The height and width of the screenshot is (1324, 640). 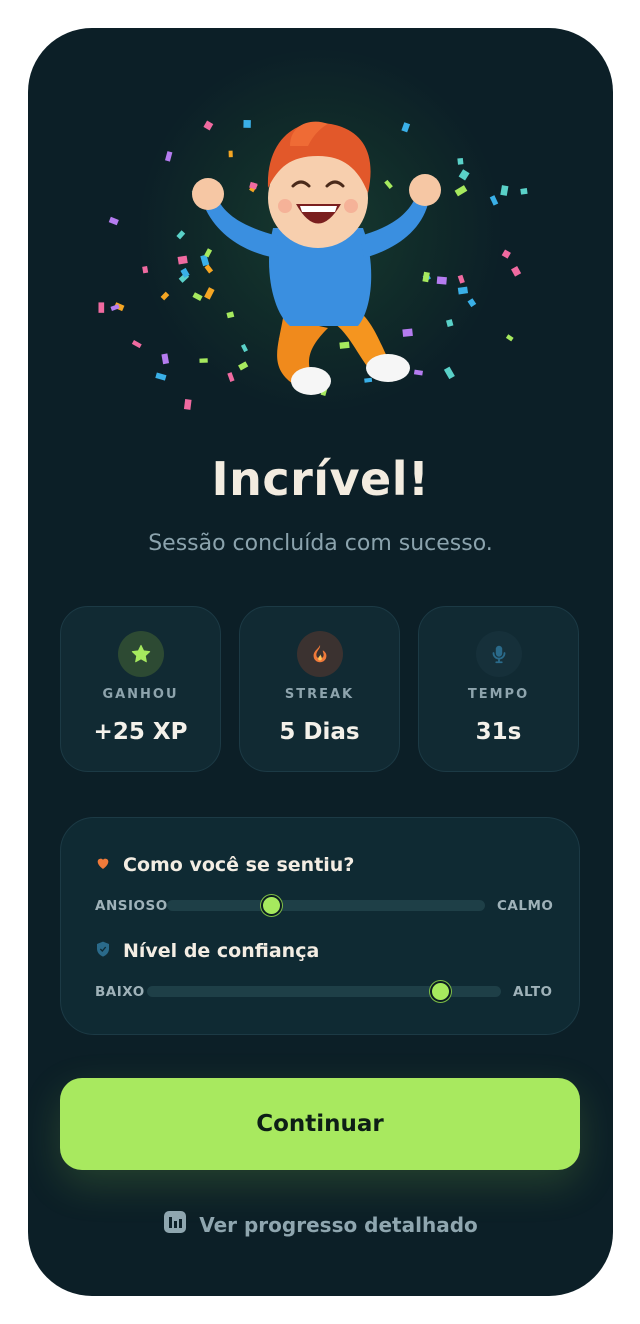 What do you see at coordinates (320, 654) in the screenshot?
I see `flame-icon` at bounding box center [320, 654].